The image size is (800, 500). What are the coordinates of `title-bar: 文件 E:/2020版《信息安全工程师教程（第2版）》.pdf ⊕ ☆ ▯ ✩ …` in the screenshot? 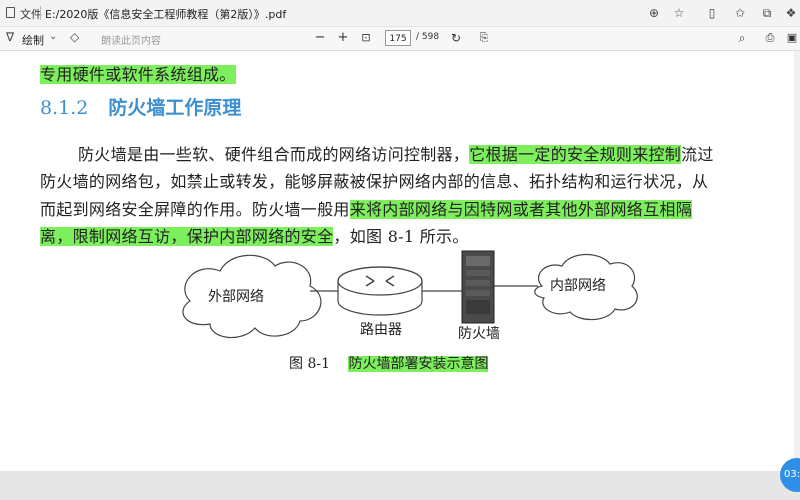 It's located at (400, 13).